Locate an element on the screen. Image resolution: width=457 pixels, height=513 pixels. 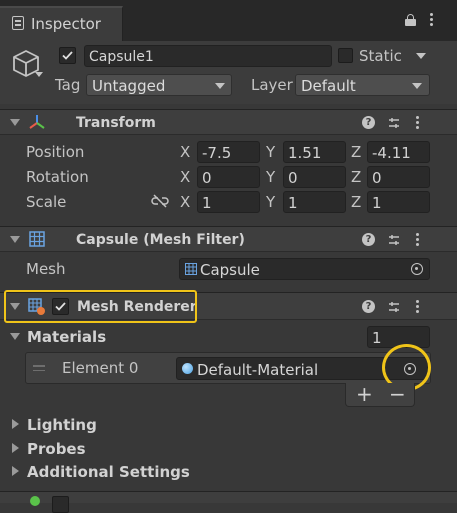
position-y-label: Y is located at coordinates (270, 152).